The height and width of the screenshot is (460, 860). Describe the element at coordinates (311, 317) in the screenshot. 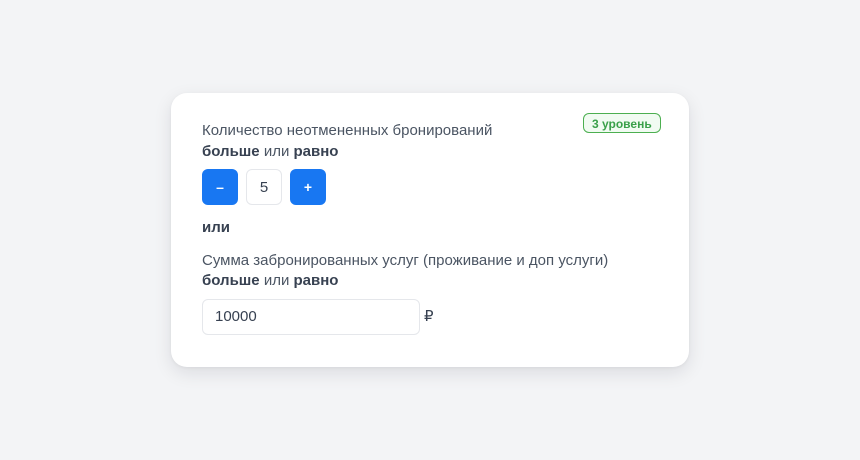

I see `services-sum-input: 10000` at that location.